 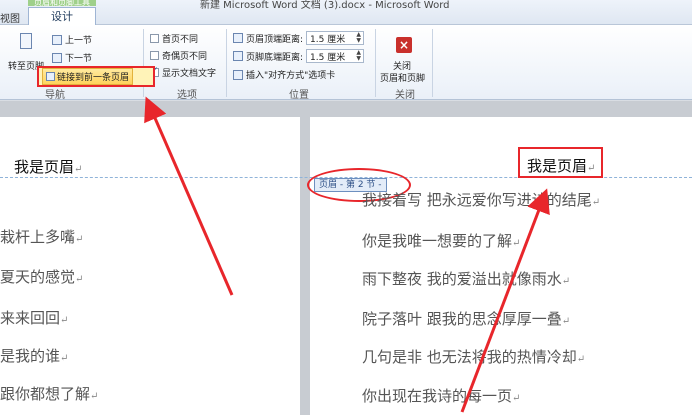 I want to click on footer-from-bottom: 页脚底端距离: 1.5 厘米 ▲ ▼, so click(x=299, y=56).